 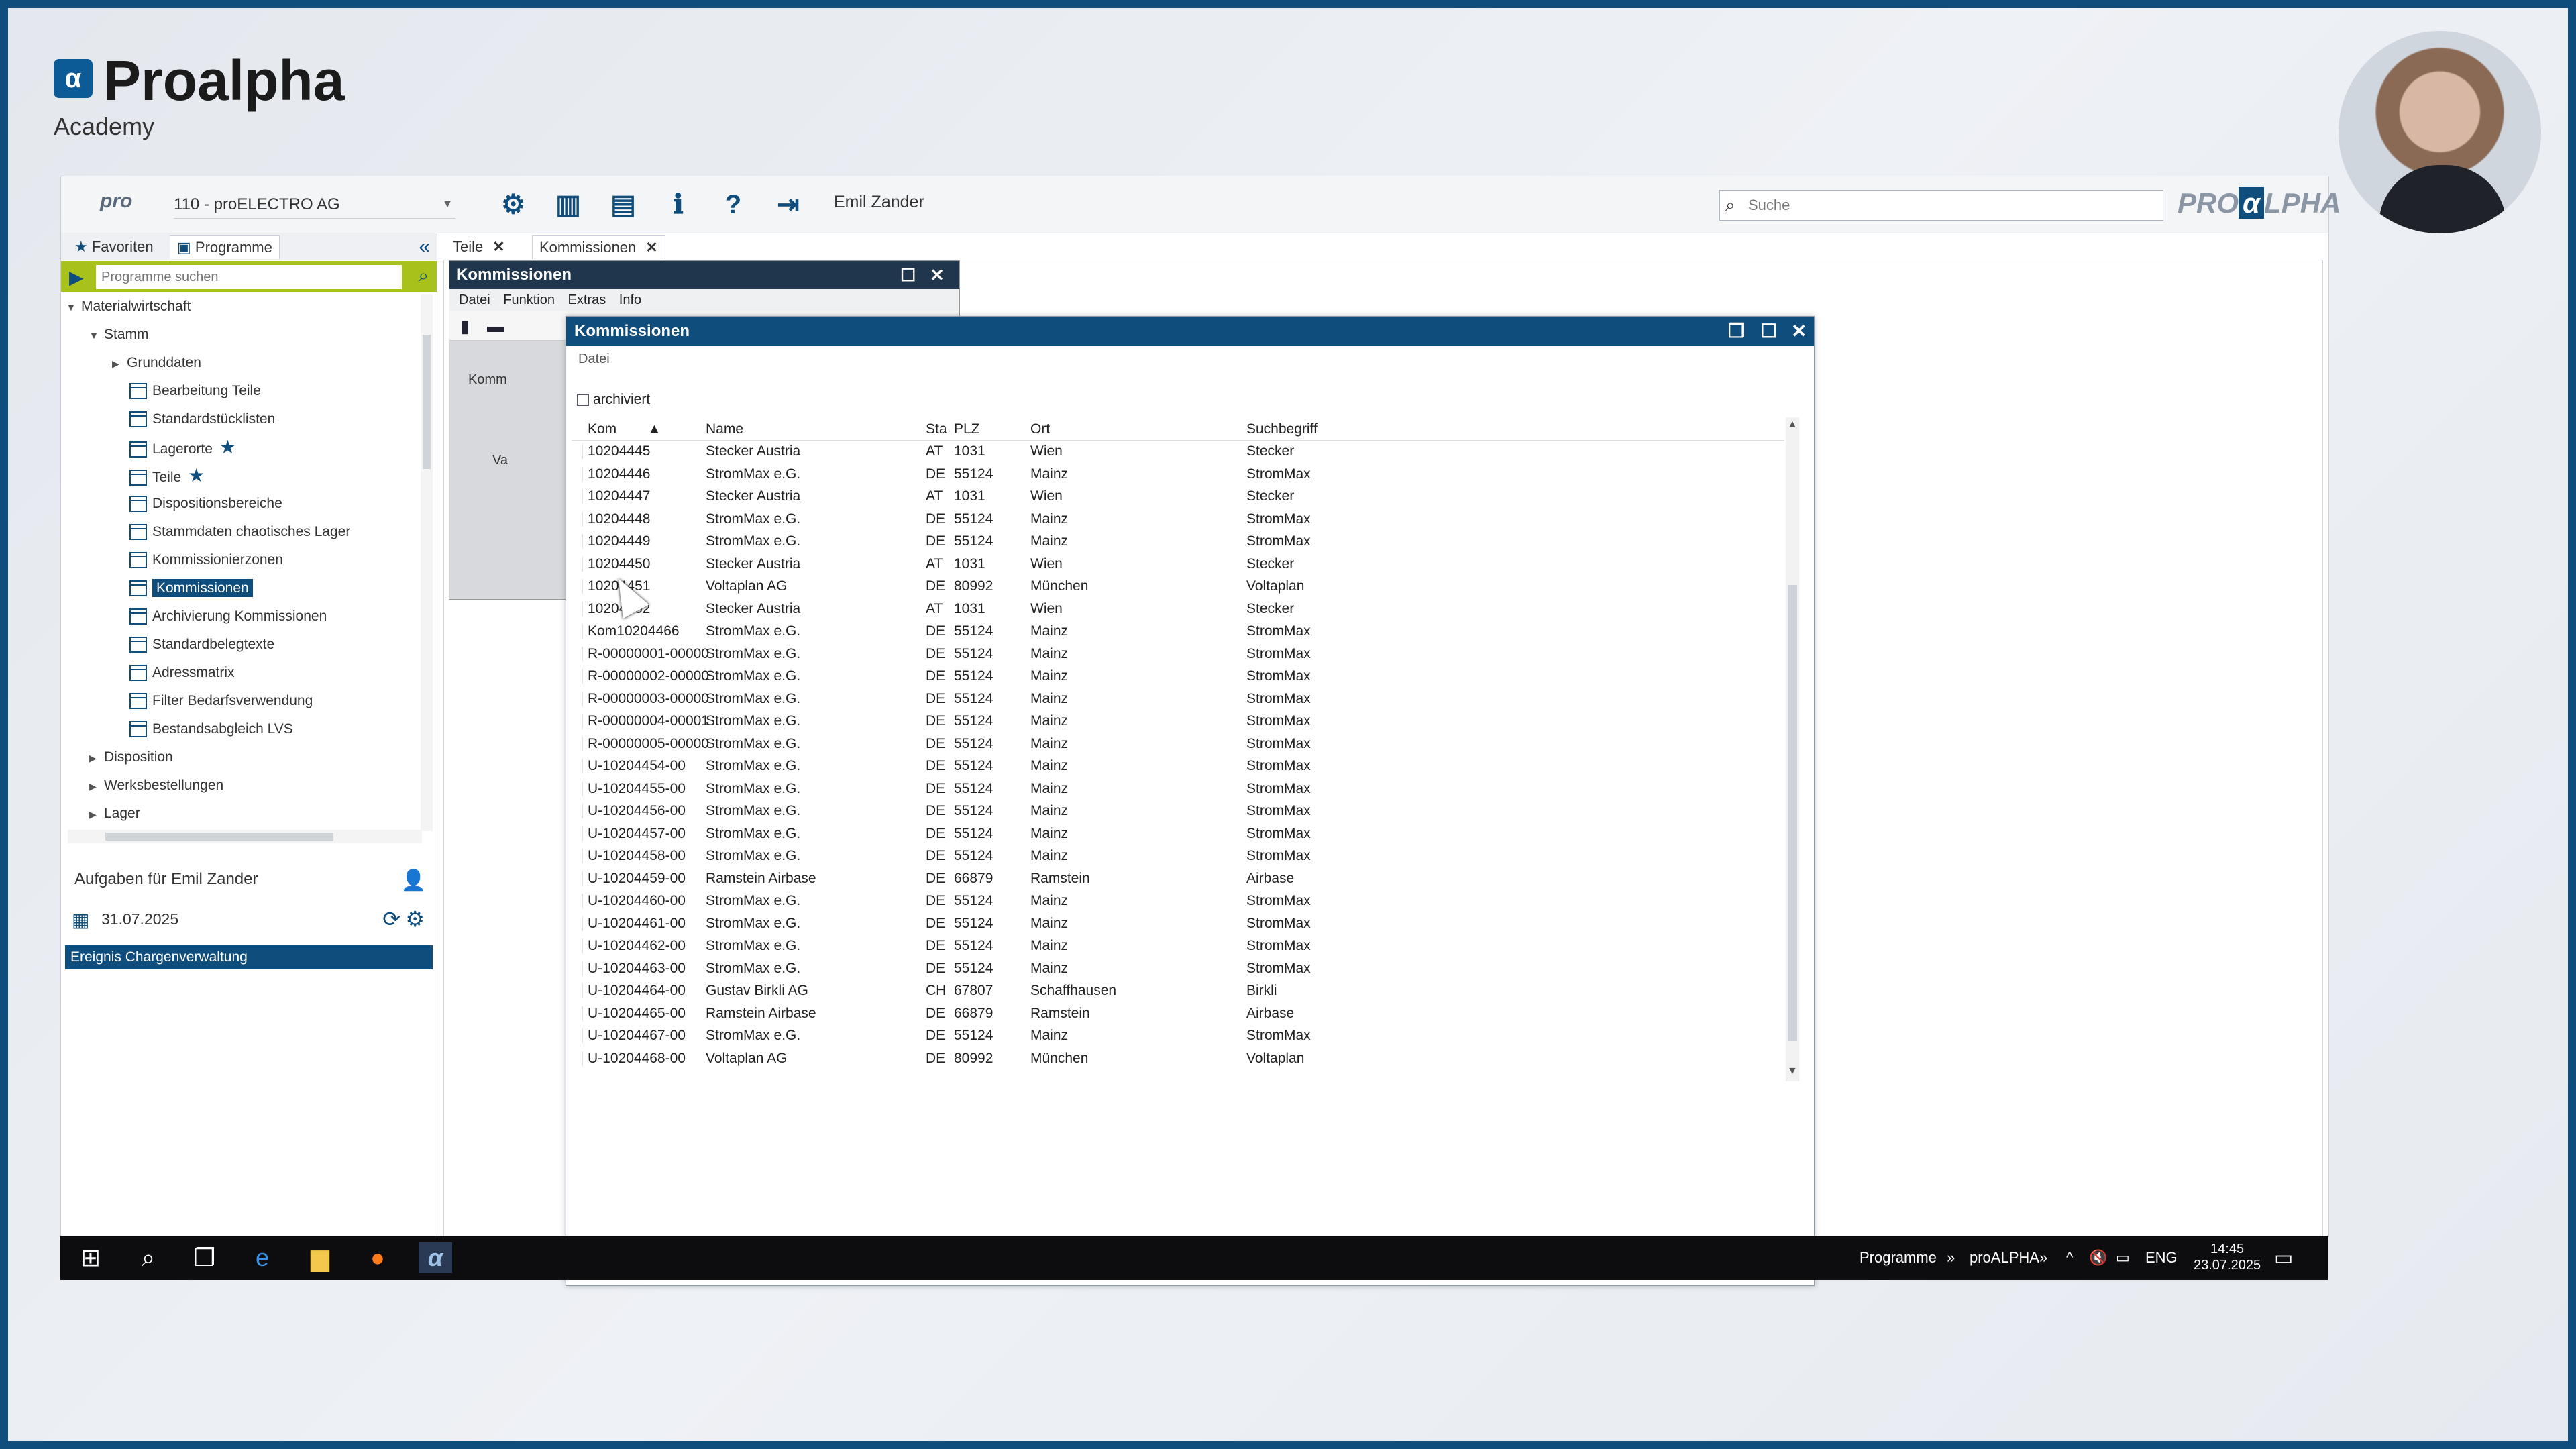 I want to click on tree-item-bestandsabgleich-lvs: Bestandsabgleich LVS, so click(x=211, y=729).